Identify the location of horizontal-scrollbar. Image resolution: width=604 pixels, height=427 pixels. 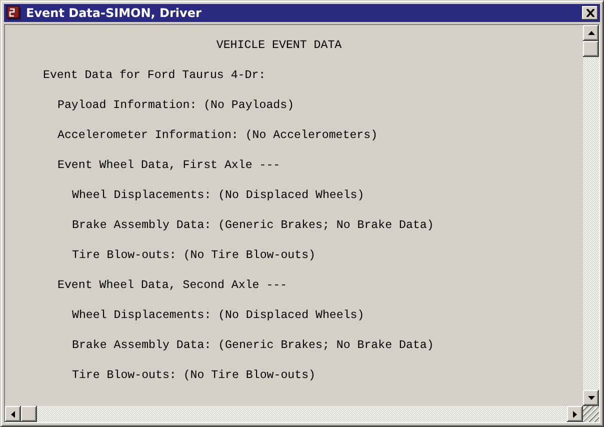
(294, 414).